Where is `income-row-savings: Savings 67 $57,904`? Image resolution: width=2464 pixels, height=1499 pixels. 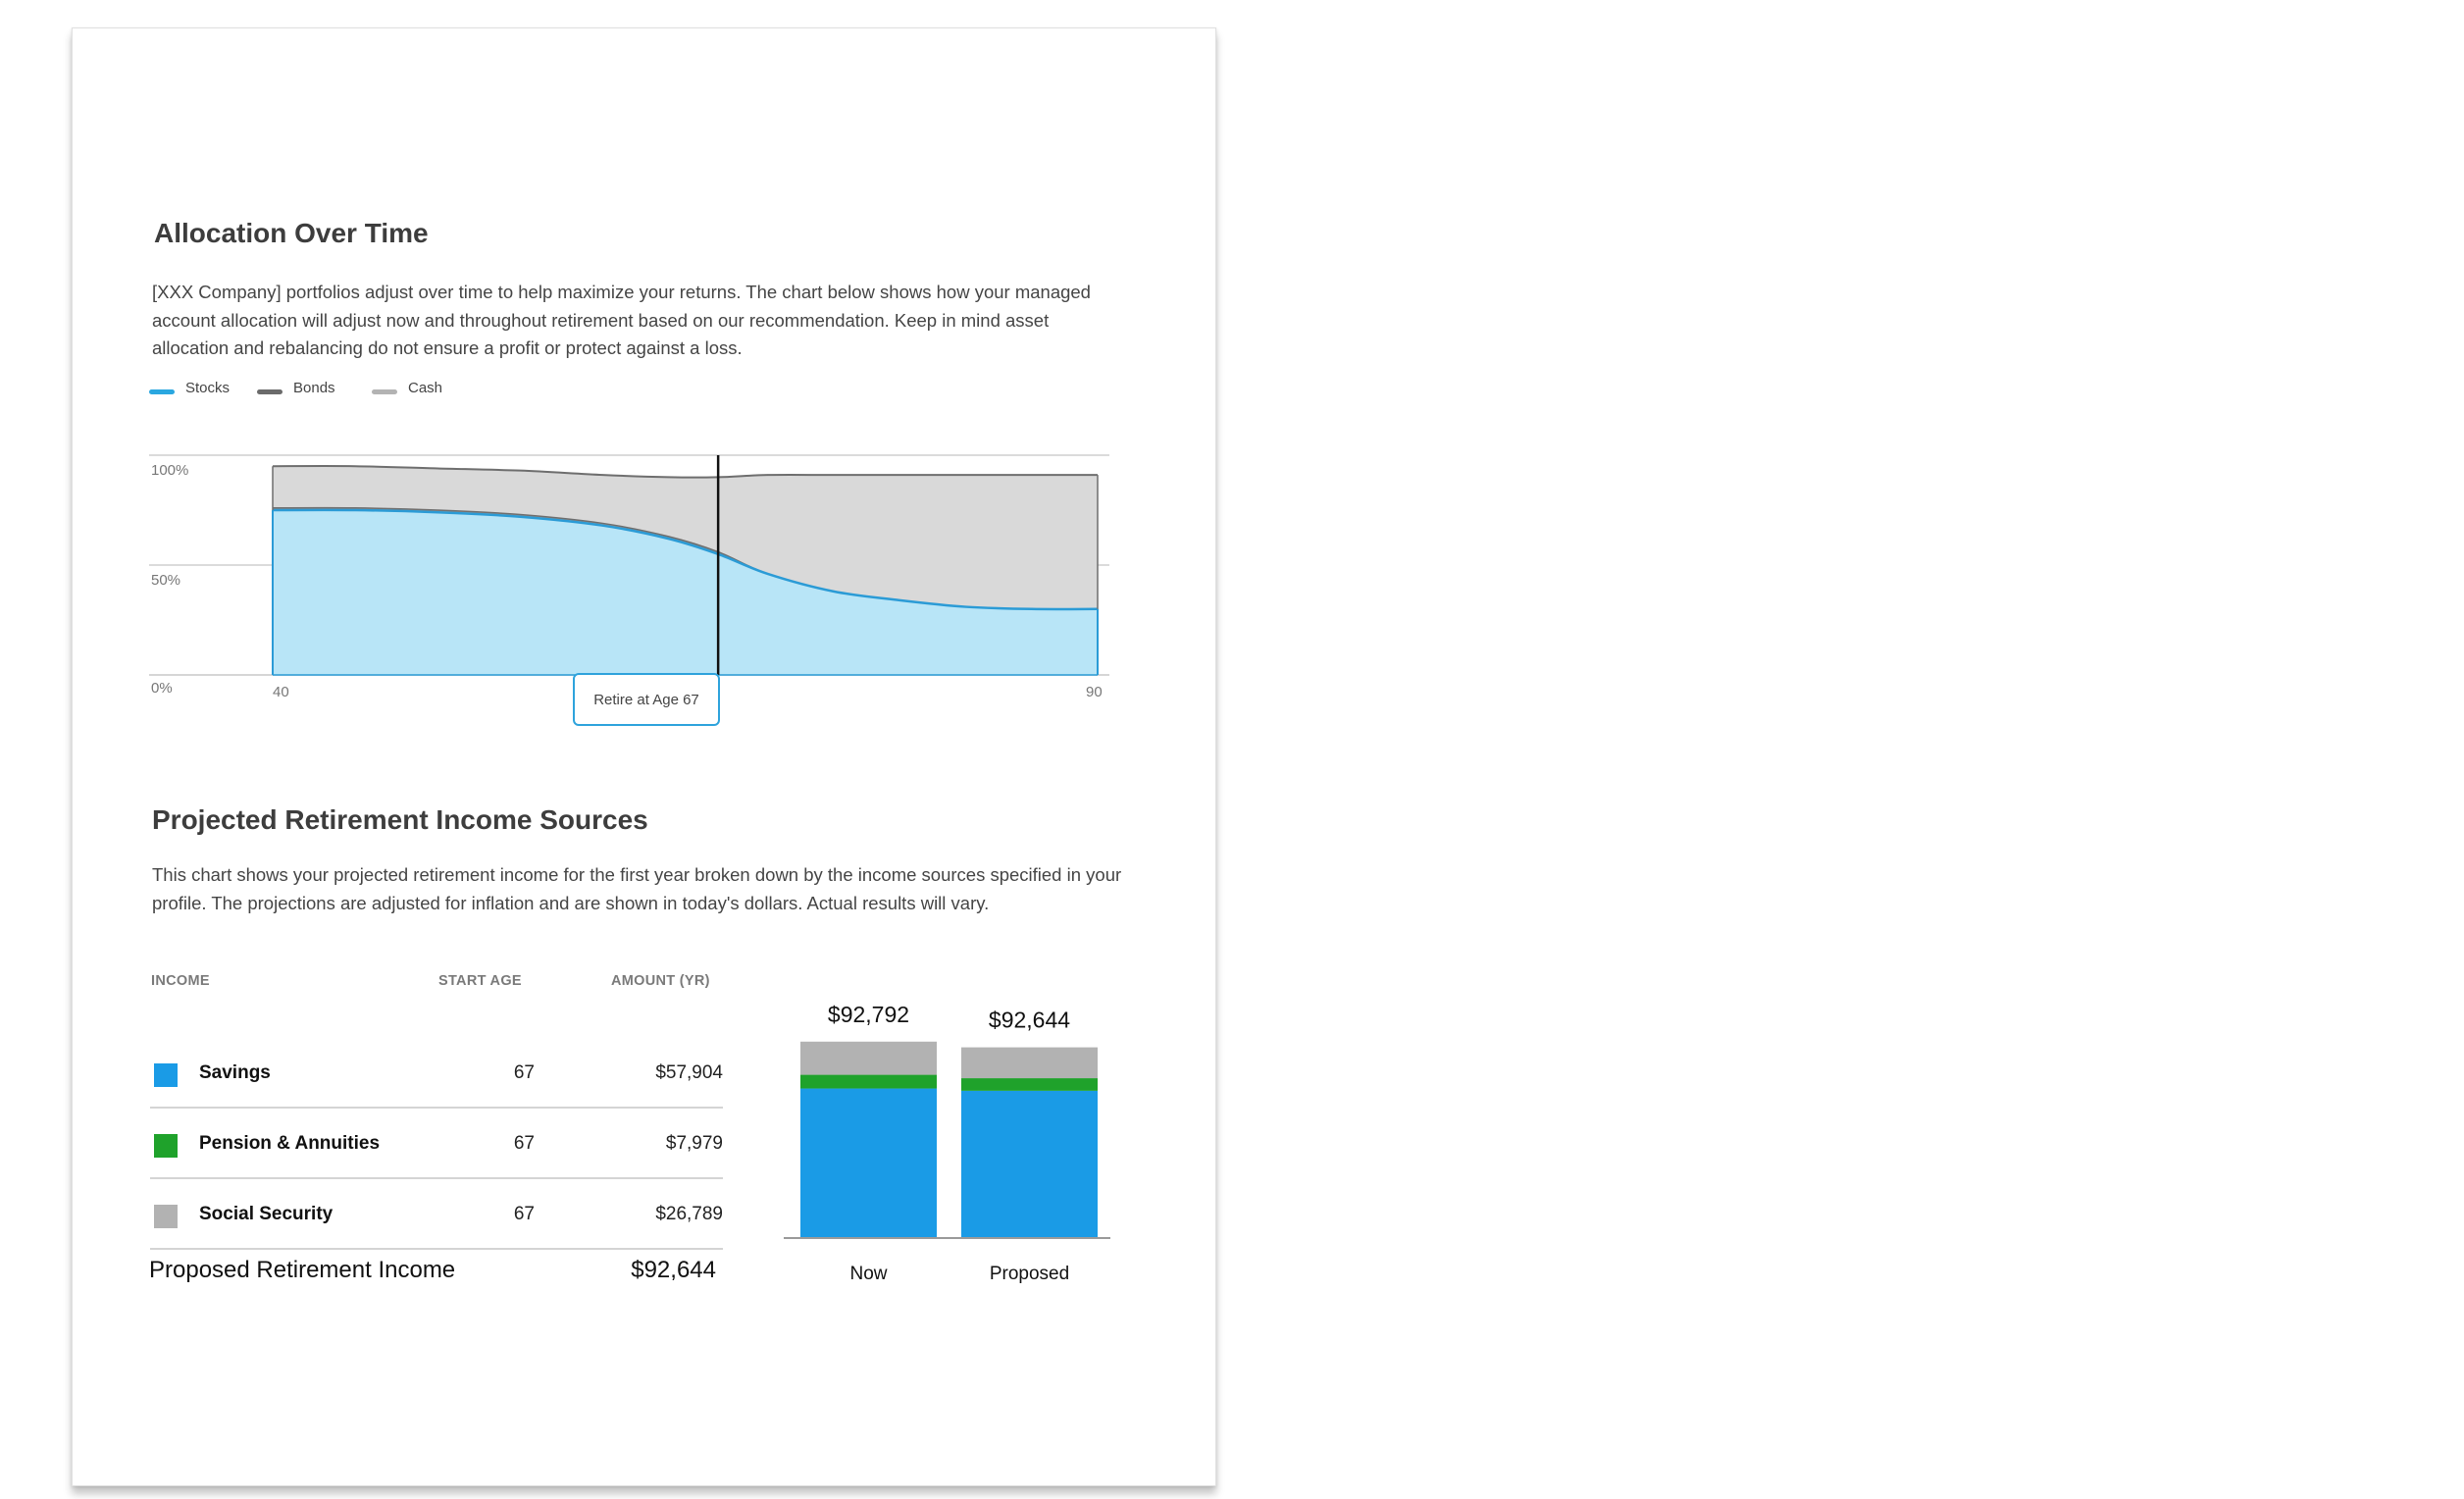 income-row-savings: Savings 67 $57,904 is located at coordinates (436, 1072).